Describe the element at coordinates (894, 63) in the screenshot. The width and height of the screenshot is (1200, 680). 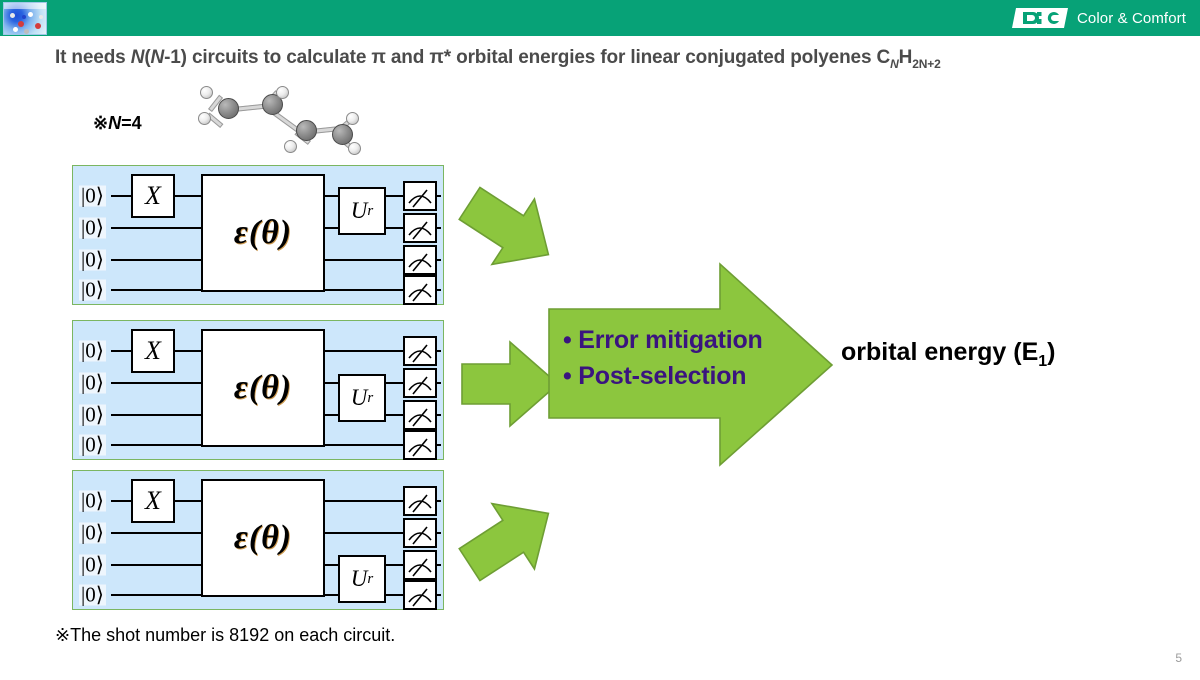
I see `title-sub-n: N` at that location.